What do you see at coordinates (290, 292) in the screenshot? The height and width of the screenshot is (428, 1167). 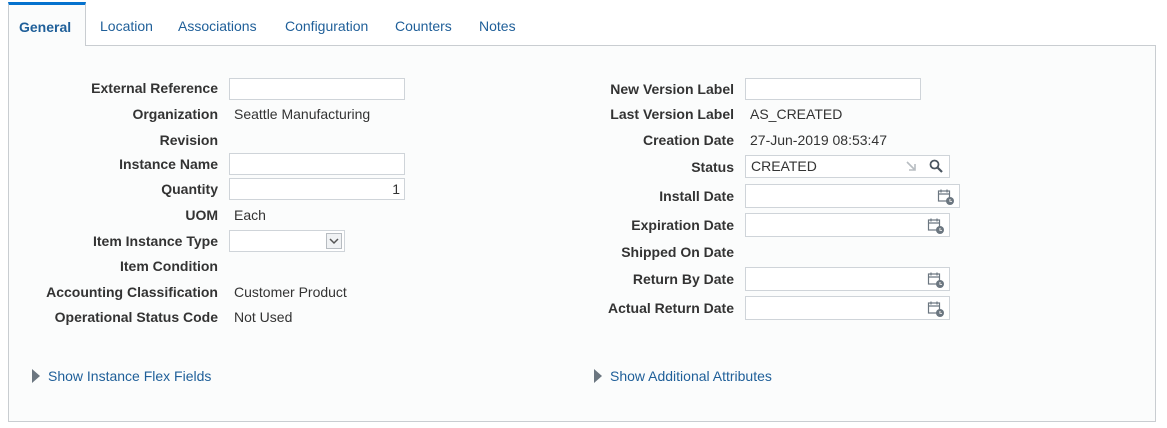 I see `accounting-classification-value: Customer Product` at bounding box center [290, 292].